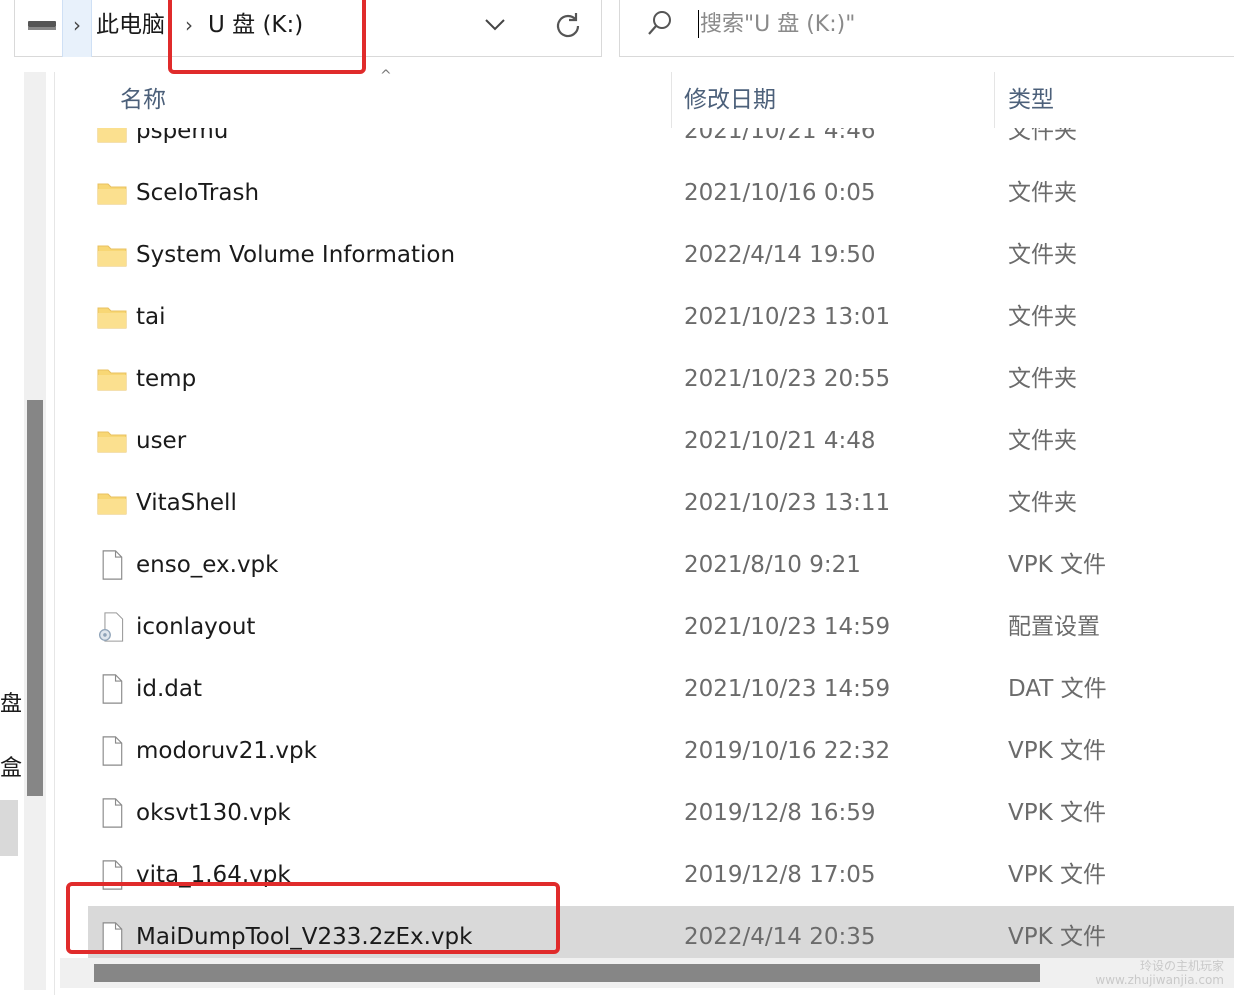 The width and height of the screenshot is (1234, 995). Describe the element at coordinates (698, 24) in the screenshot. I see `text-caret` at that location.